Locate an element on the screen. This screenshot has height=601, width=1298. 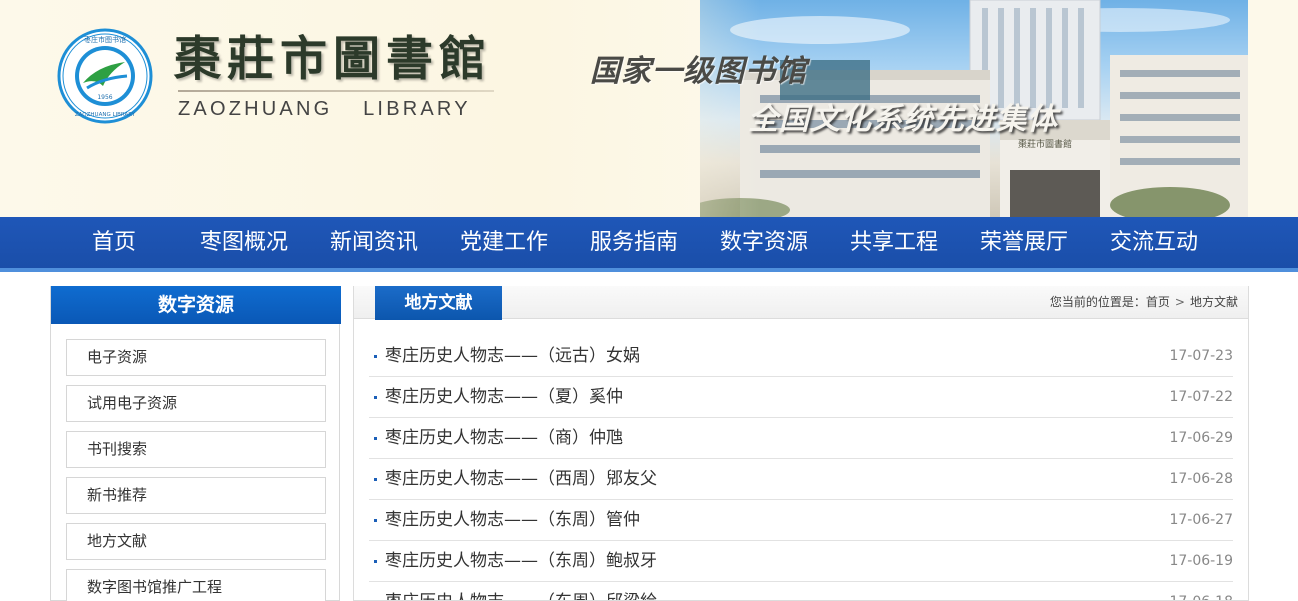
article-date: 17-06-18 is located at coordinates (1201, 591).